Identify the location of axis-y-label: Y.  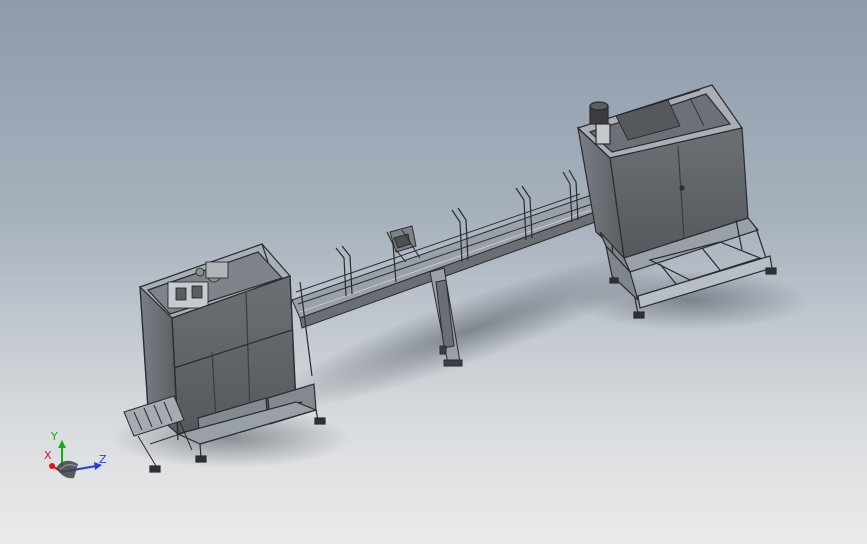
(54, 436).